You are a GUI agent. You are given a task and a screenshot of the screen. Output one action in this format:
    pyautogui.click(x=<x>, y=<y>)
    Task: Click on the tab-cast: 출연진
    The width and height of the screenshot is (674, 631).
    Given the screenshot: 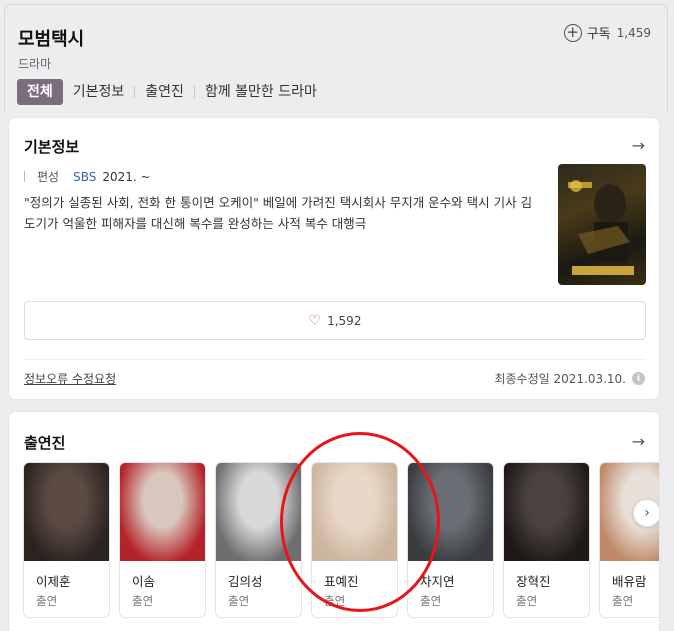 What is the action you would take?
    pyautogui.click(x=164, y=92)
    